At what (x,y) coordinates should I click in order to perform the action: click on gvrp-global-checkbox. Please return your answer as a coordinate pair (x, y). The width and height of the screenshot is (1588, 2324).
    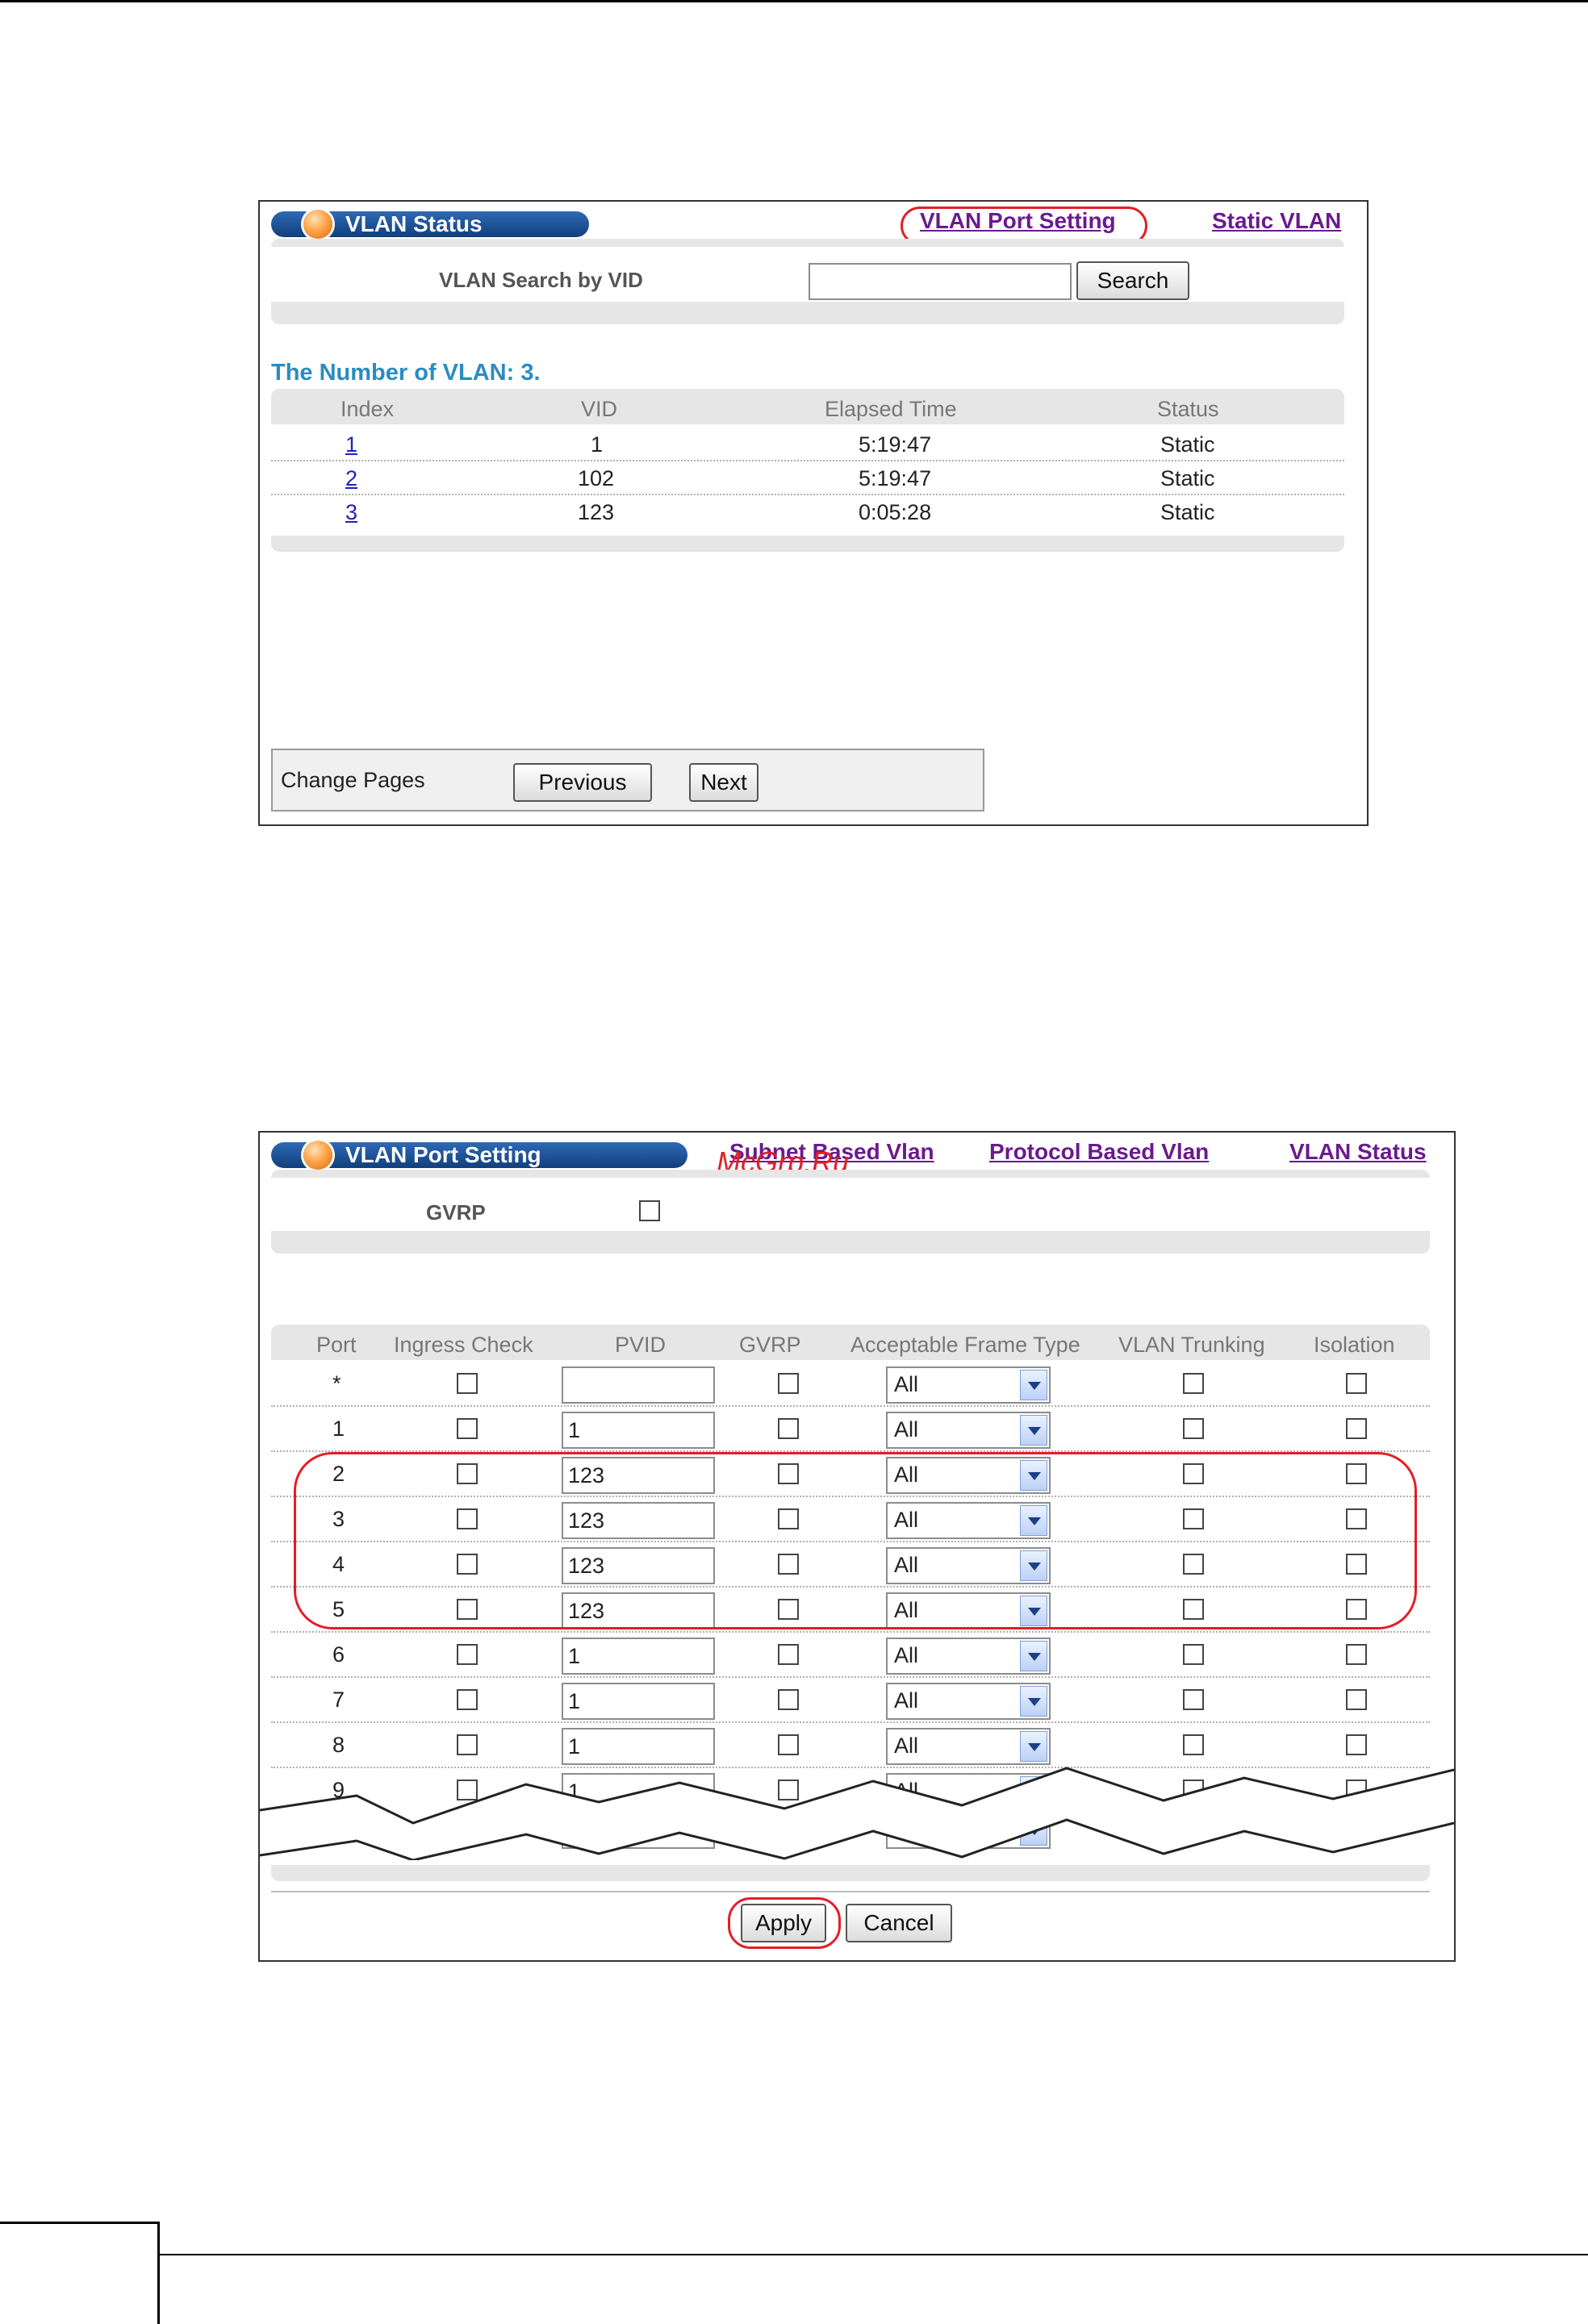
    Looking at the image, I should click on (649, 1210).